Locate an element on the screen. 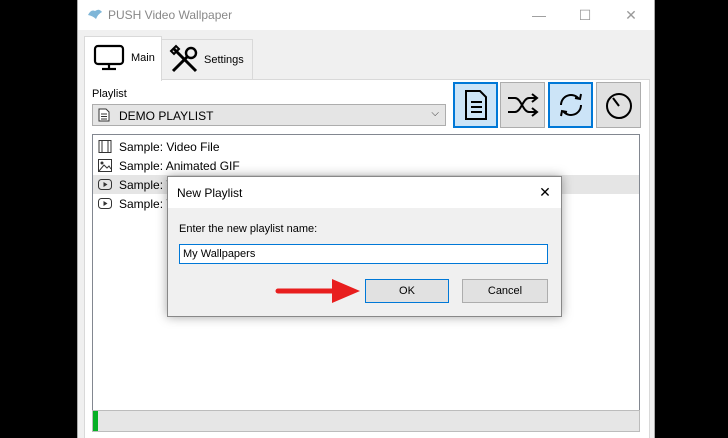  playlist-doc-icon is located at coordinates (104, 115).